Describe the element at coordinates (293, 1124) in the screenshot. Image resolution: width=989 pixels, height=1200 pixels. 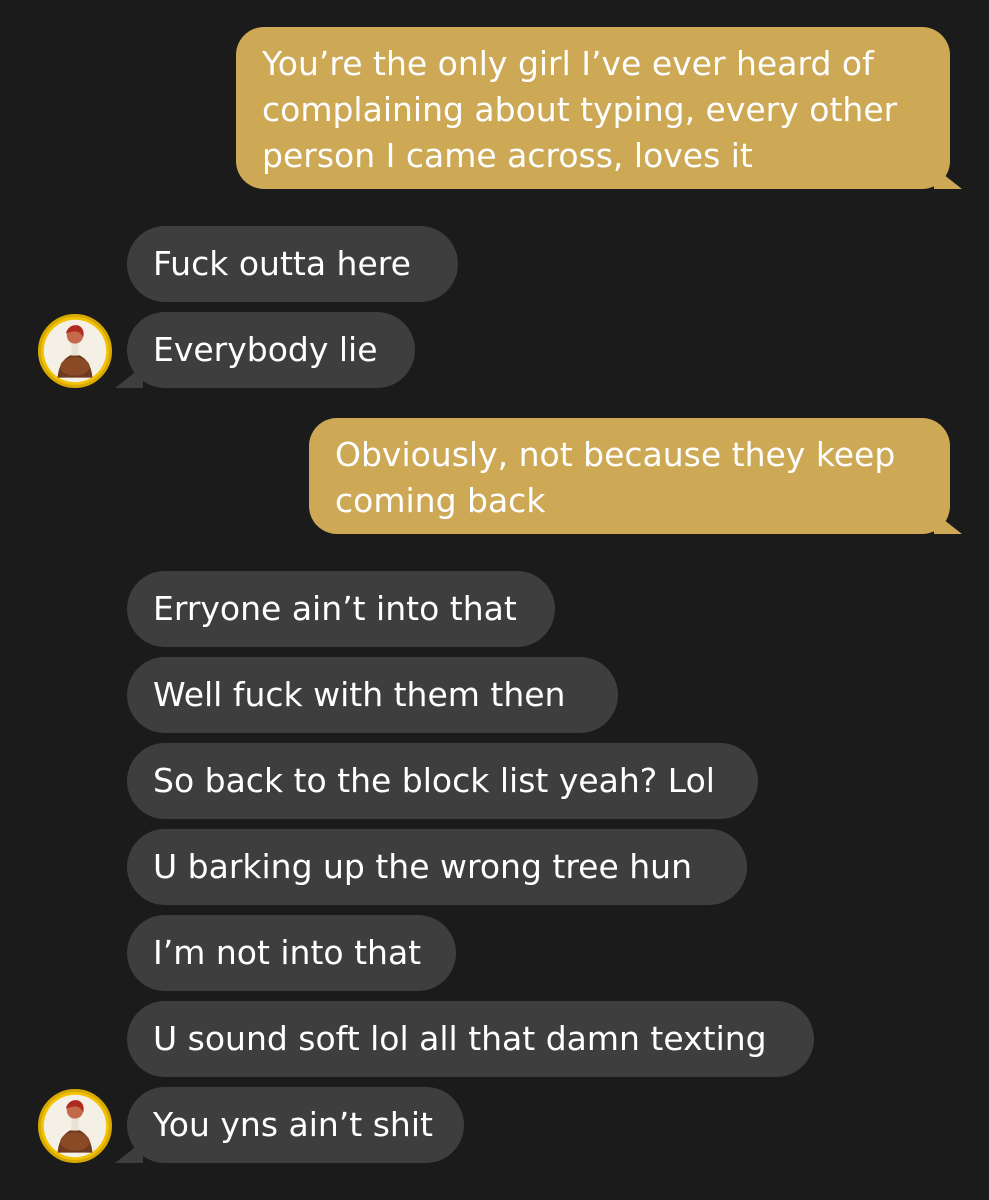
I see `message-text: You yns ain’t shit` at that location.